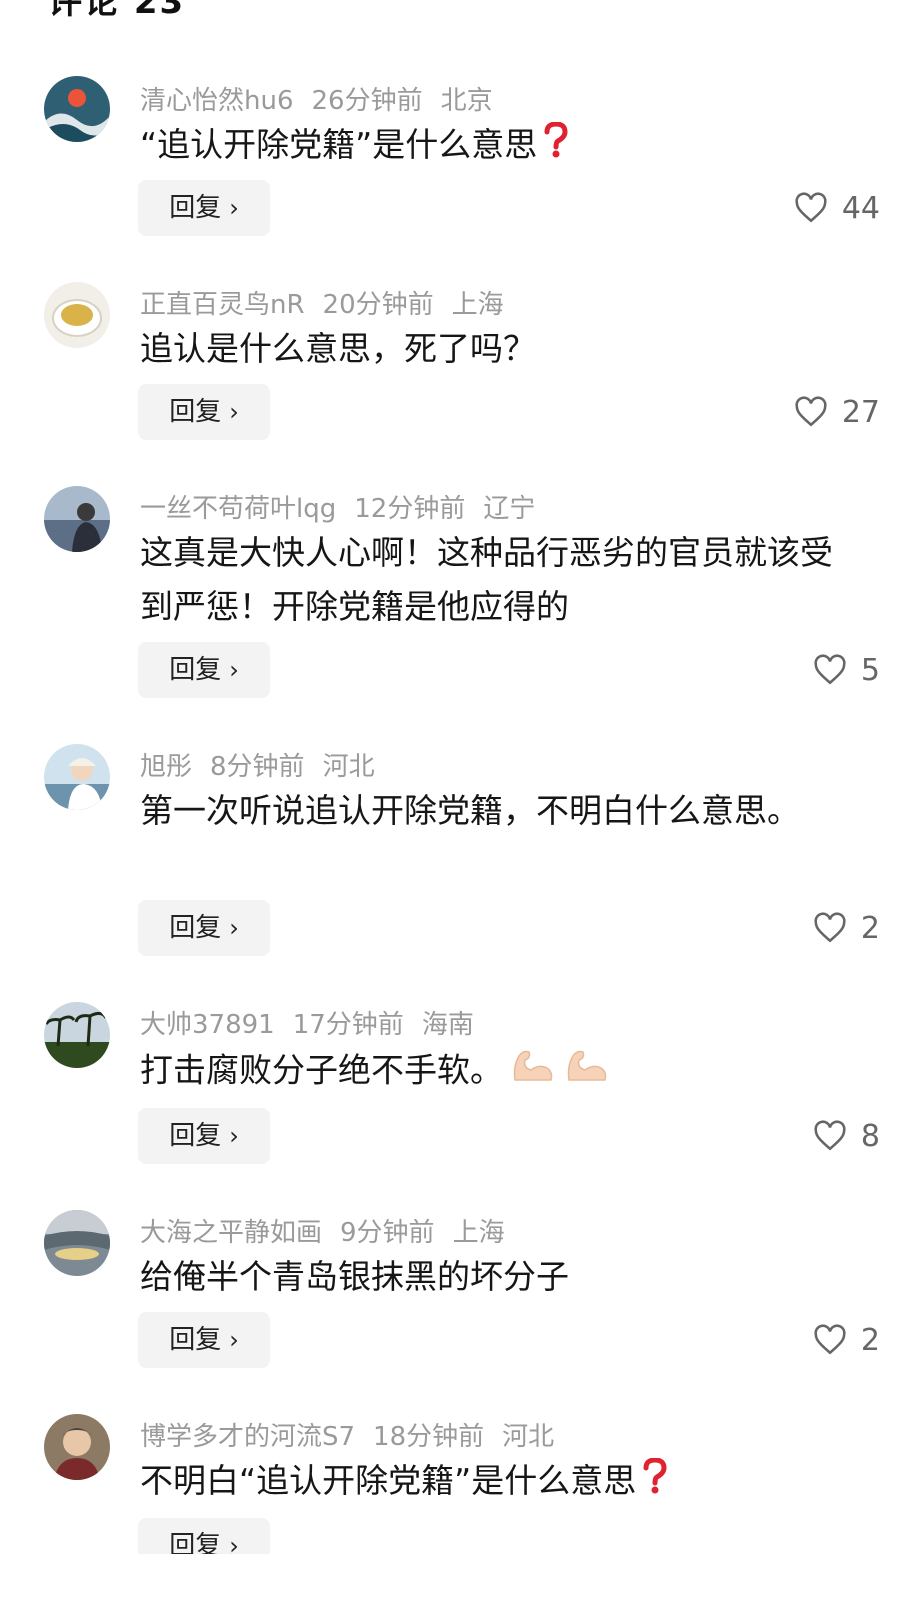 This screenshot has height=1621, width=922. Describe the element at coordinates (238, 509) in the screenshot. I see `username: 一丝不苟荷叶lqg` at that location.